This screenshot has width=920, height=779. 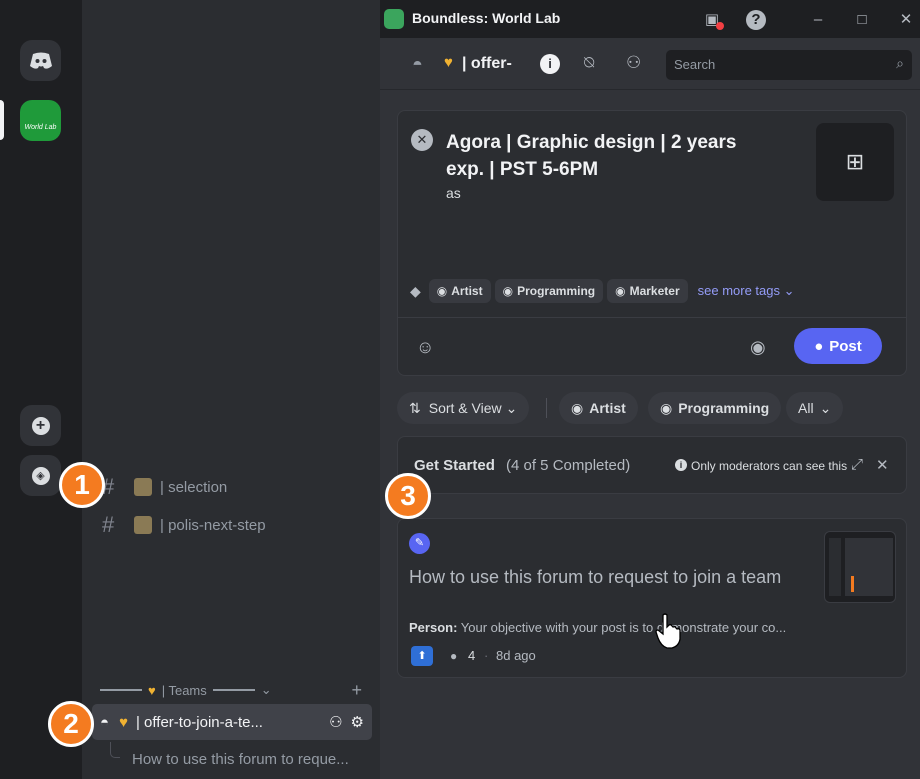 I want to click on see-more-tags-link: see more tags ⌄, so click(x=746, y=291).